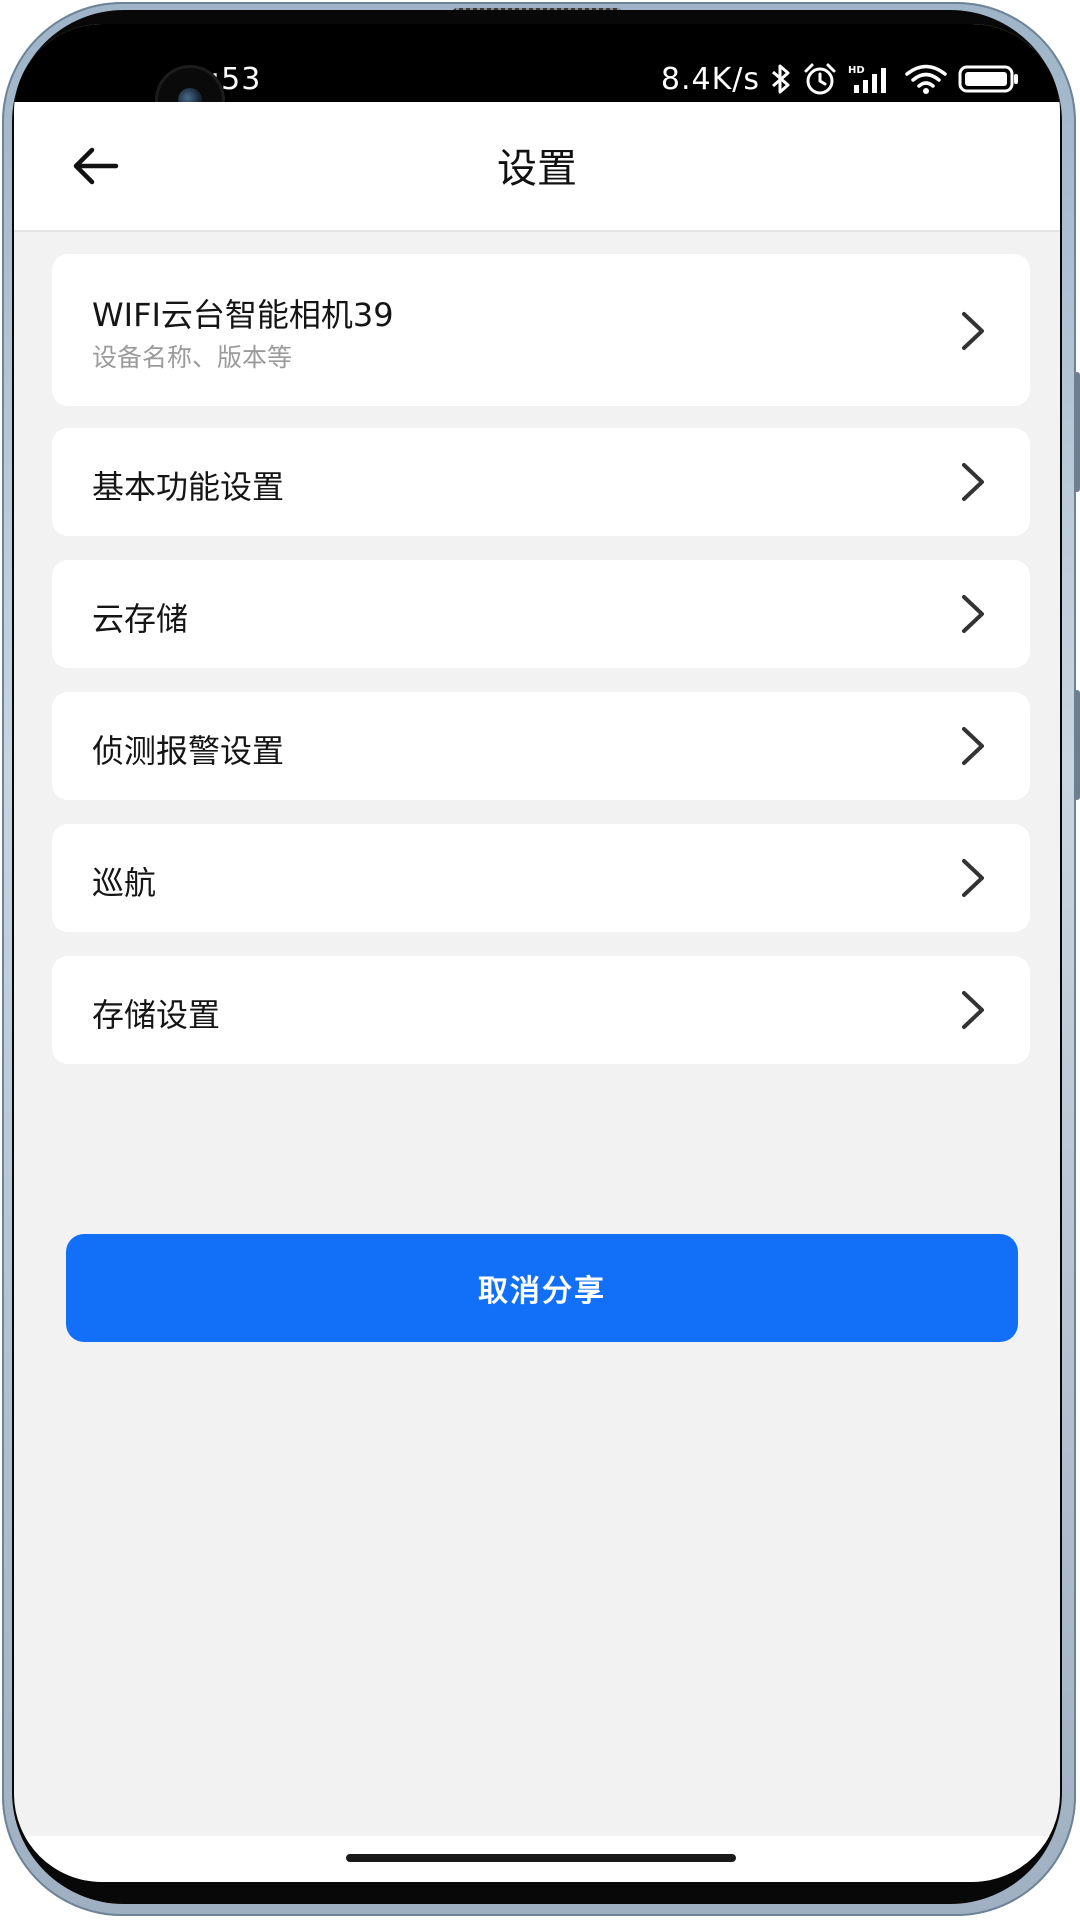 The width and height of the screenshot is (1080, 1920). What do you see at coordinates (140, 619) in the screenshot?
I see `row-label: 云存储` at bounding box center [140, 619].